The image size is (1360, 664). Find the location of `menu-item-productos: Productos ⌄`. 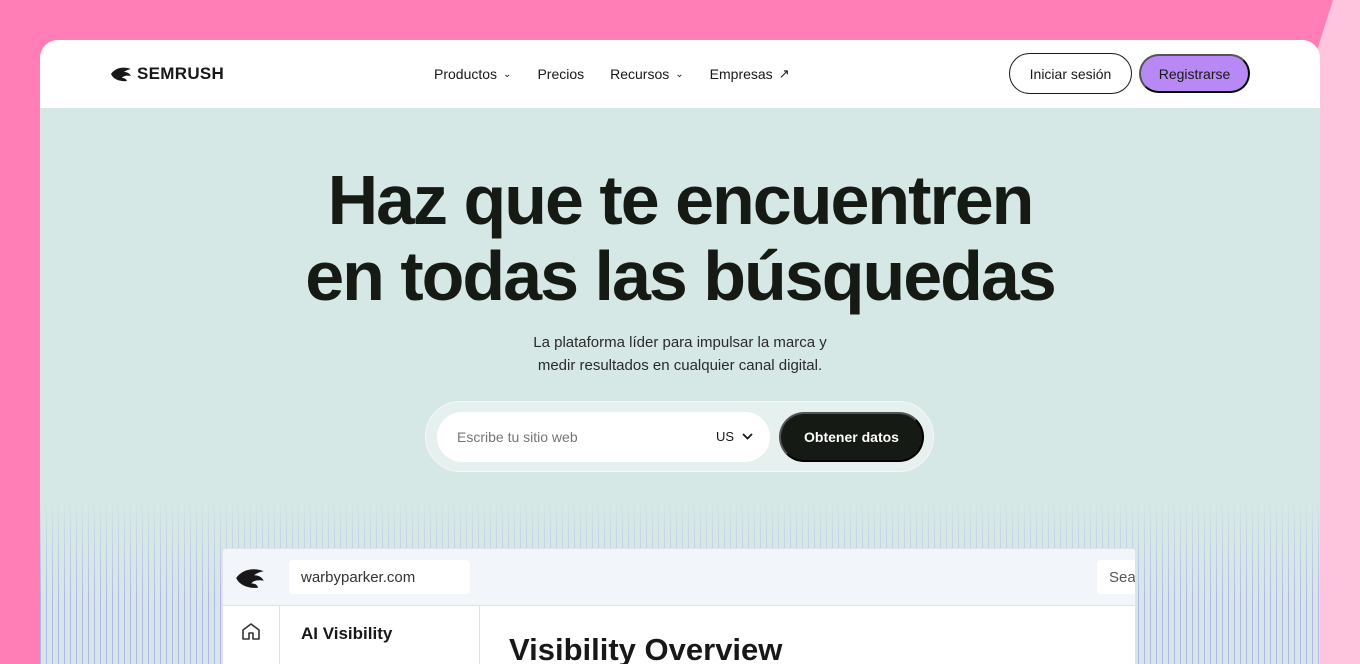

menu-item-productos: Productos ⌄ is located at coordinates (472, 74).